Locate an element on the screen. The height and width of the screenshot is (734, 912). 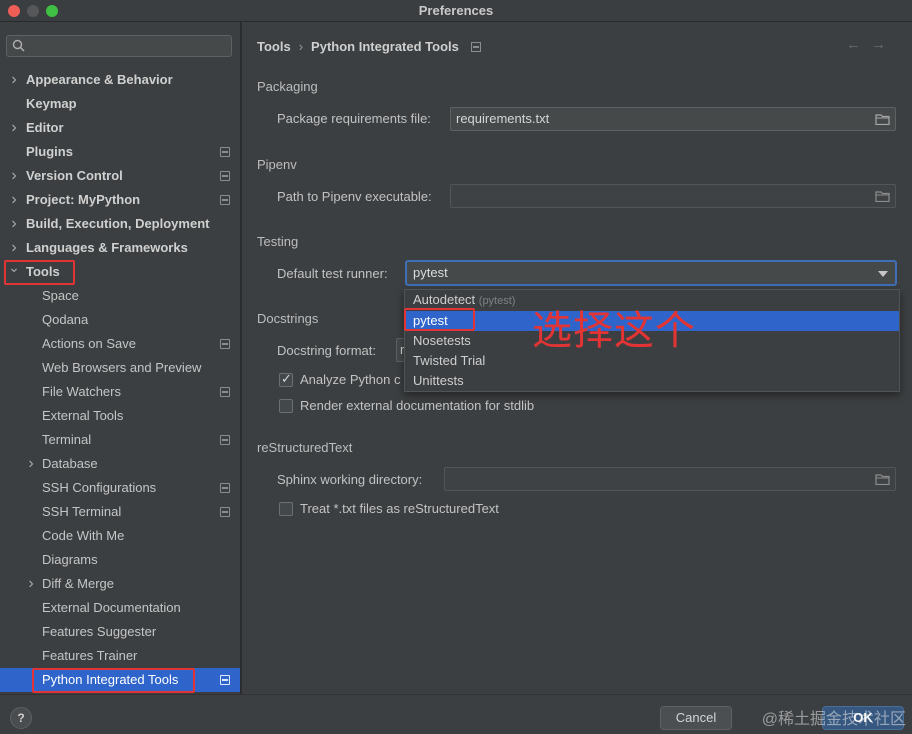
testing-section-title: Testing is located at coordinates (278, 241).